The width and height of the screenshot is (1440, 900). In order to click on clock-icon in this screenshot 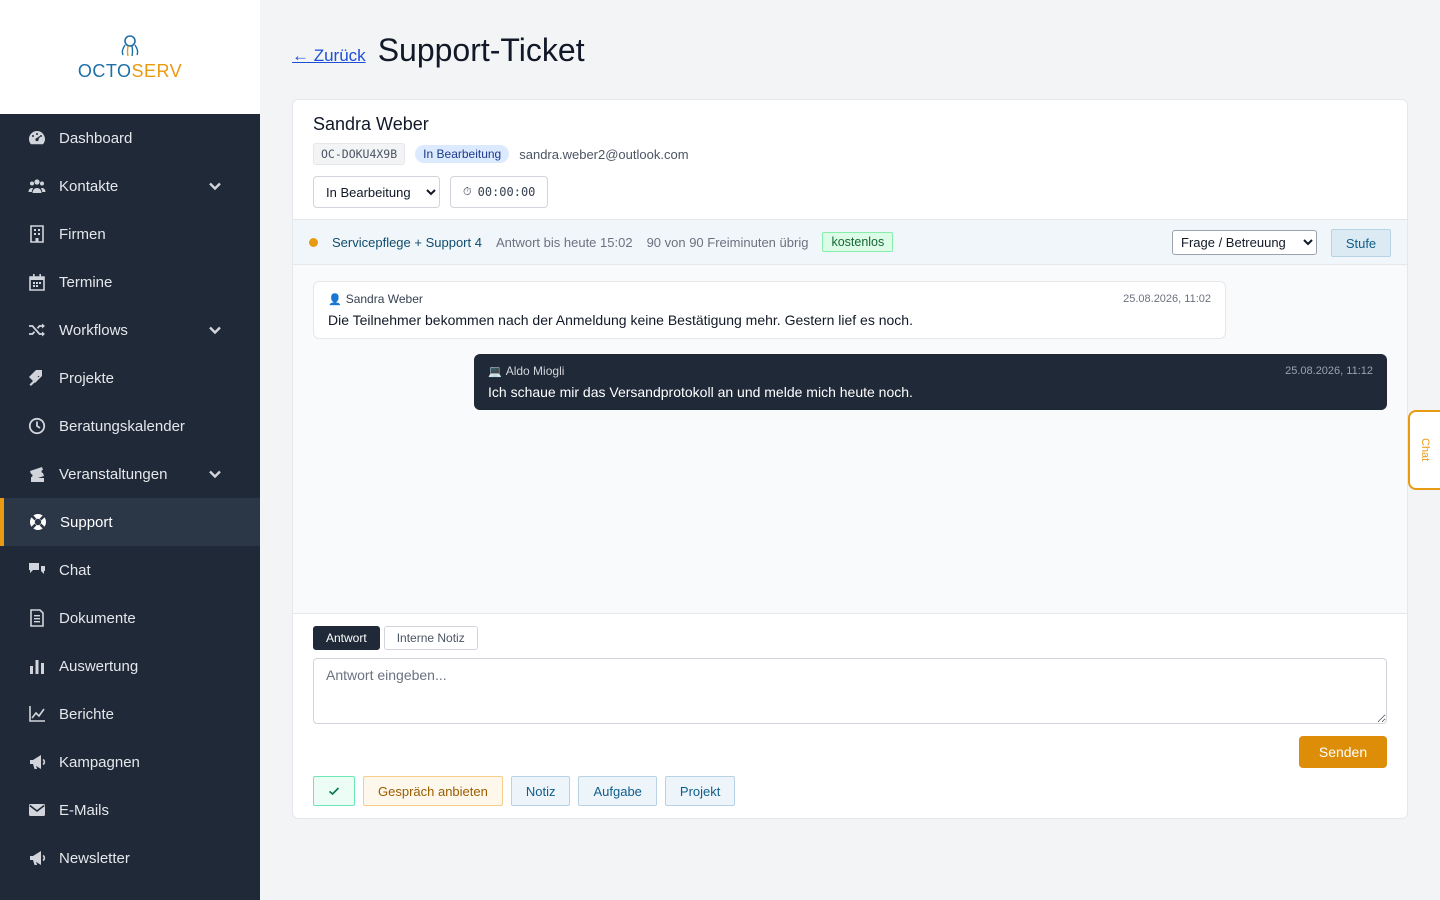, I will do `click(37, 426)`.